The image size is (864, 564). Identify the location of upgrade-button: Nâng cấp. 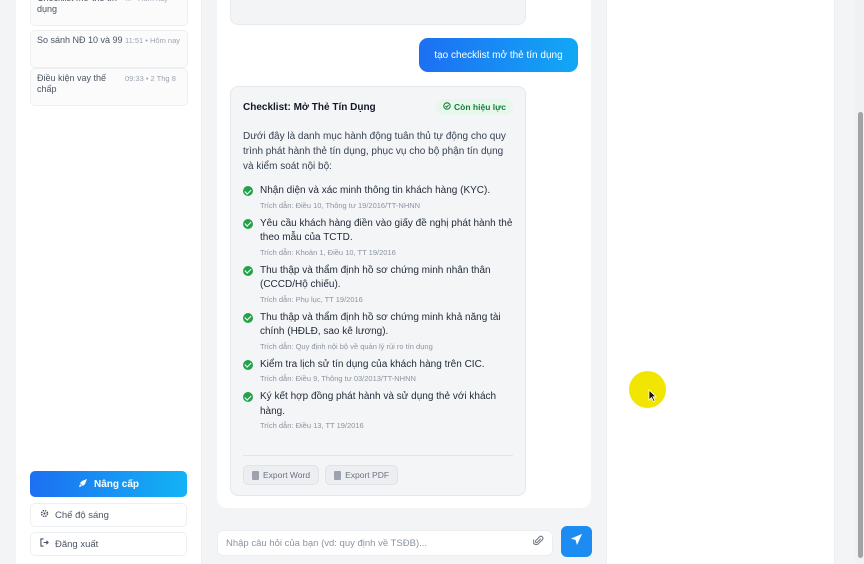
(108, 484).